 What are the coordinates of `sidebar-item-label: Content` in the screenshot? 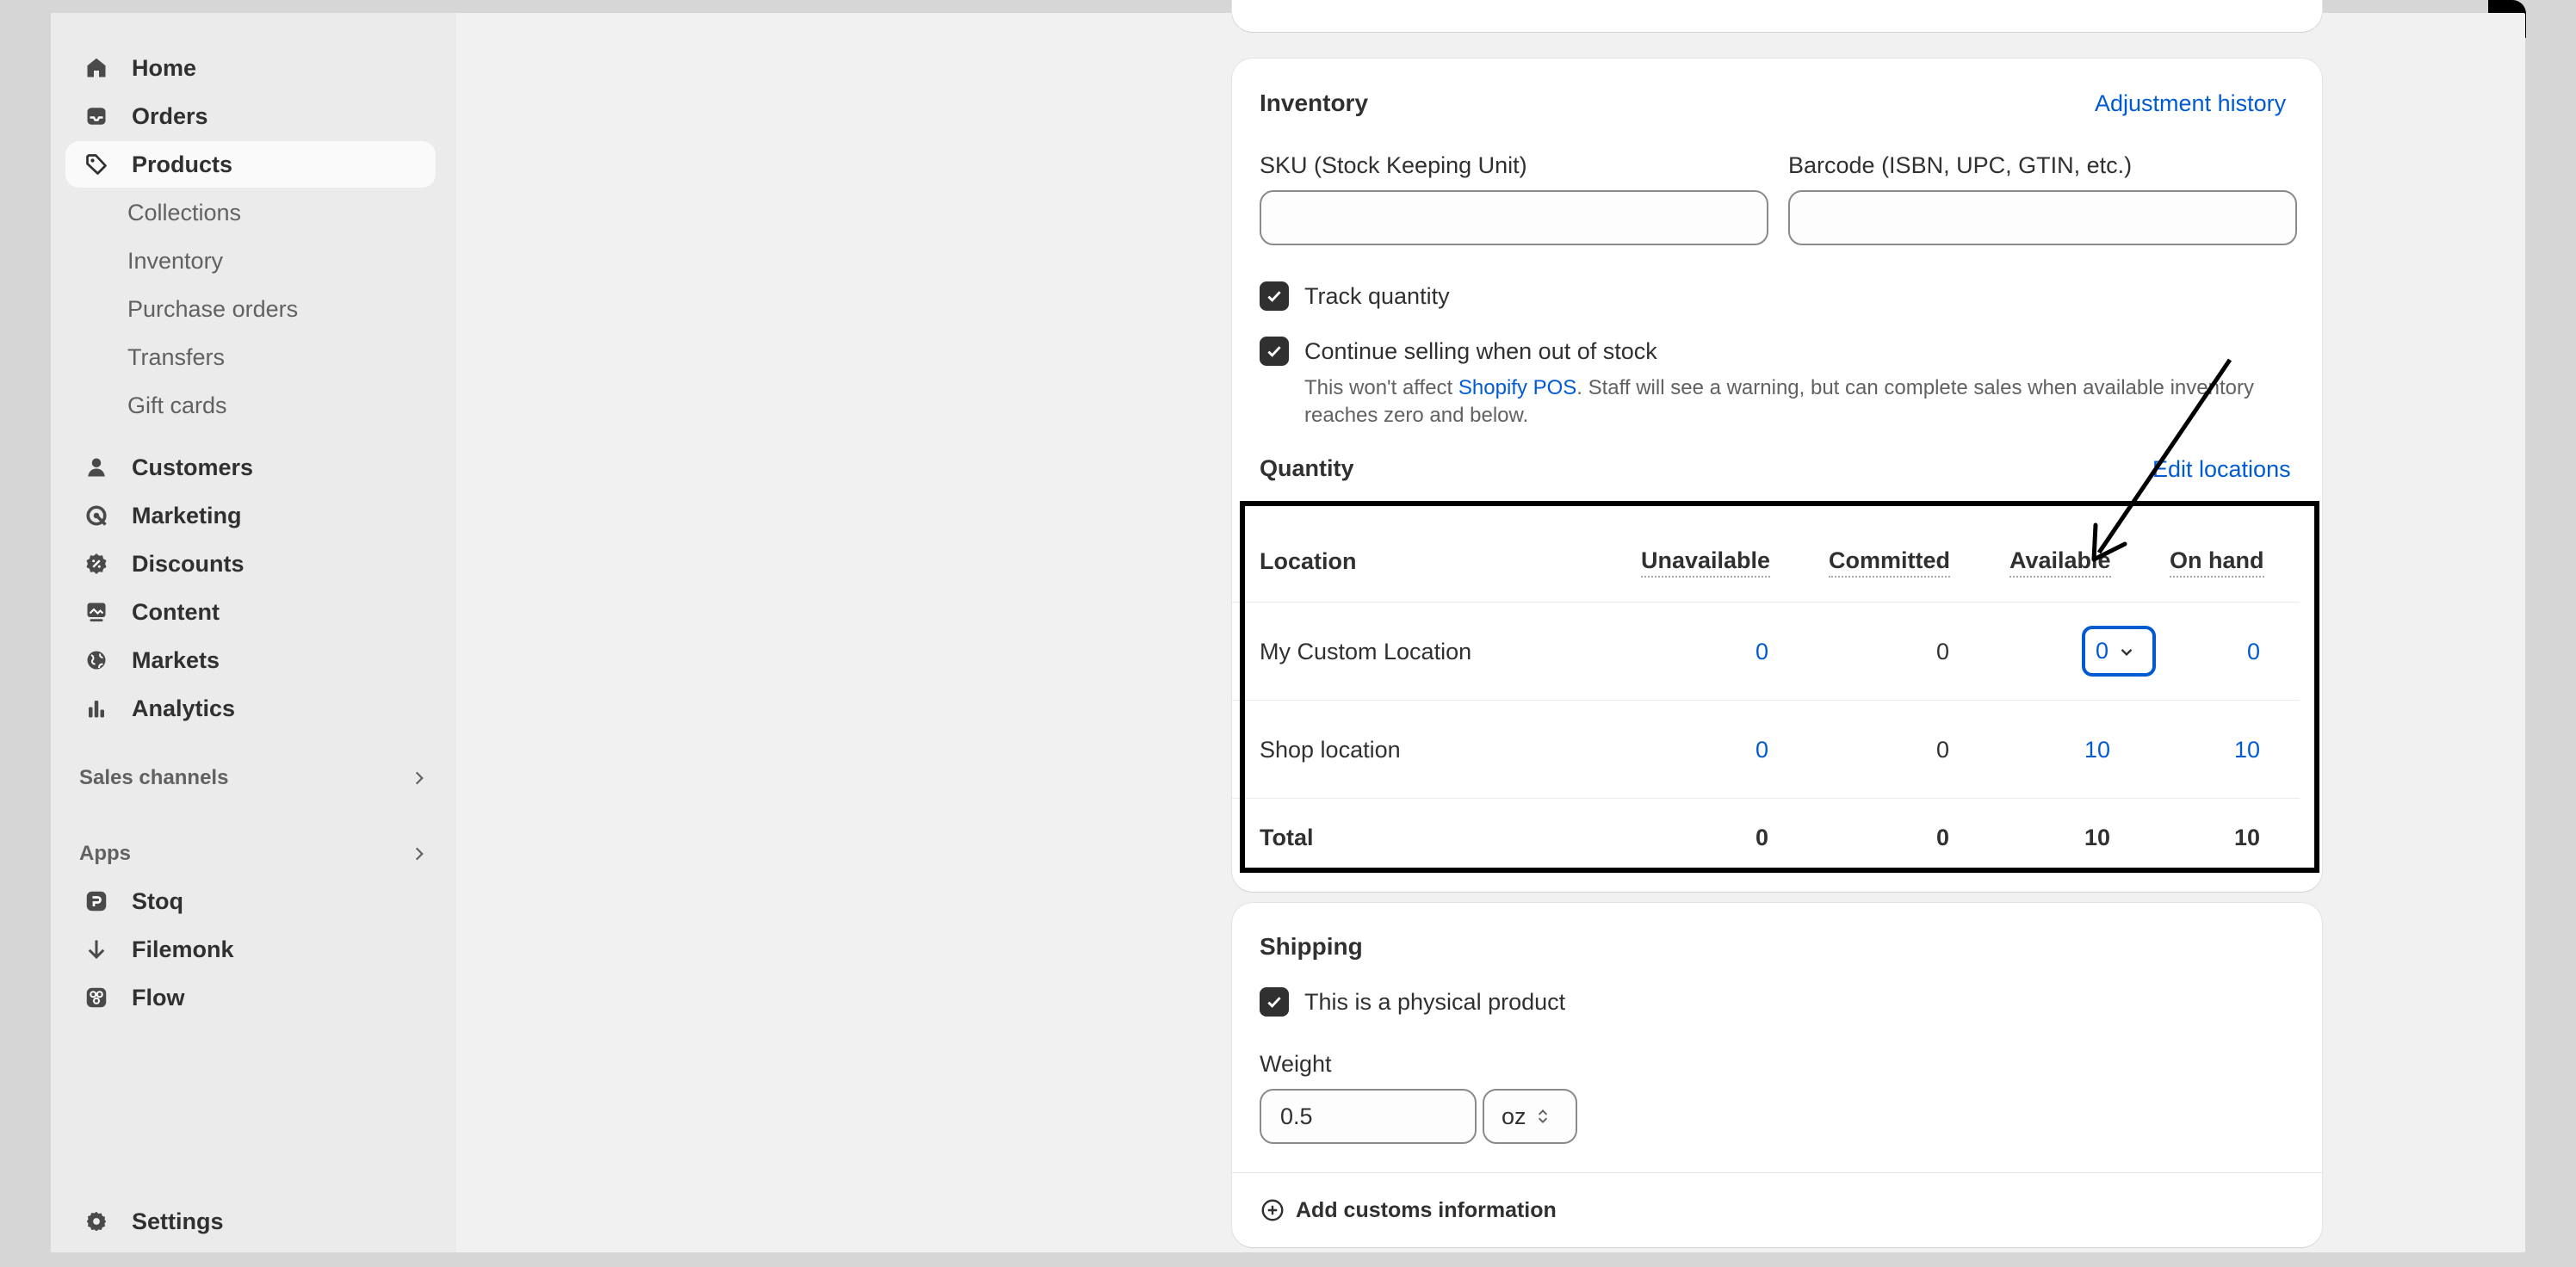 It's located at (176, 611).